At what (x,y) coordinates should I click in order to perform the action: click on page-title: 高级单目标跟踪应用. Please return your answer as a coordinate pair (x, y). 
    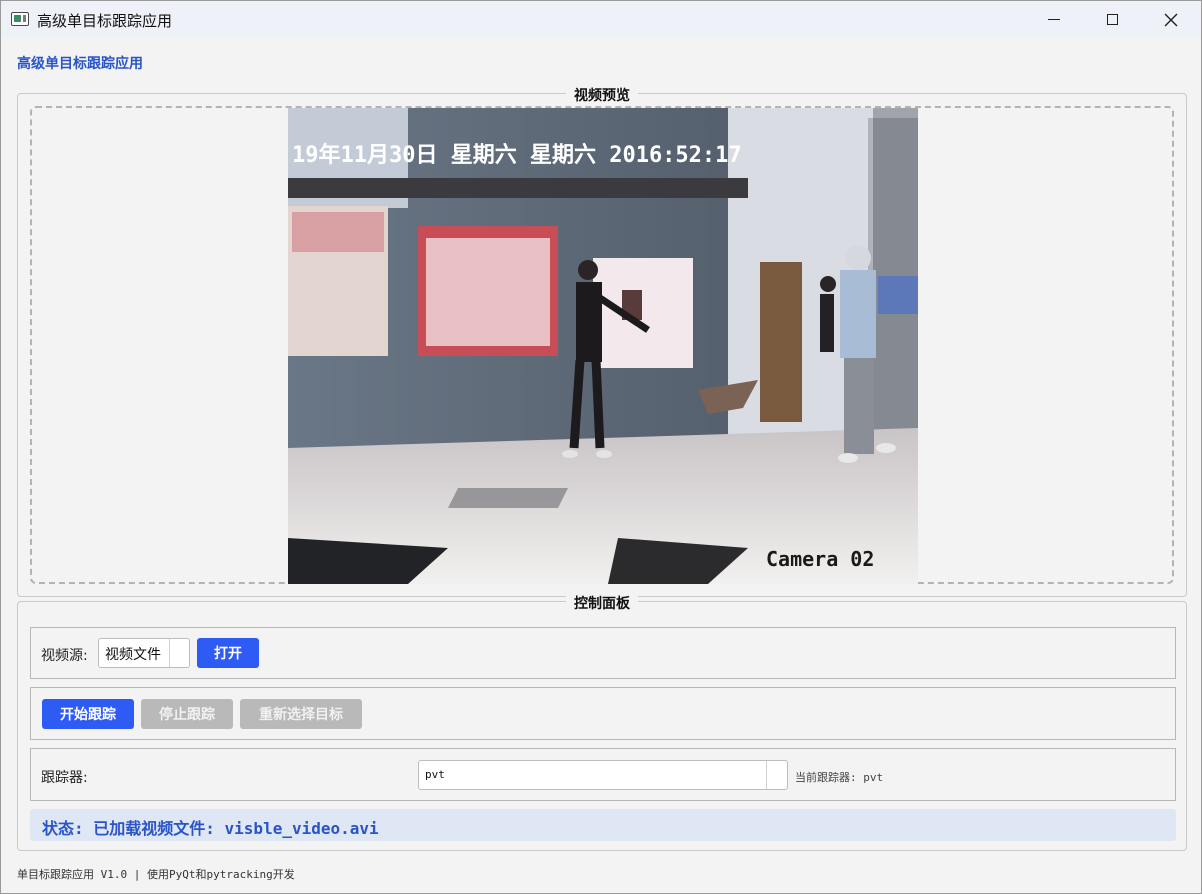
    Looking at the image, I should click on (80, 64).